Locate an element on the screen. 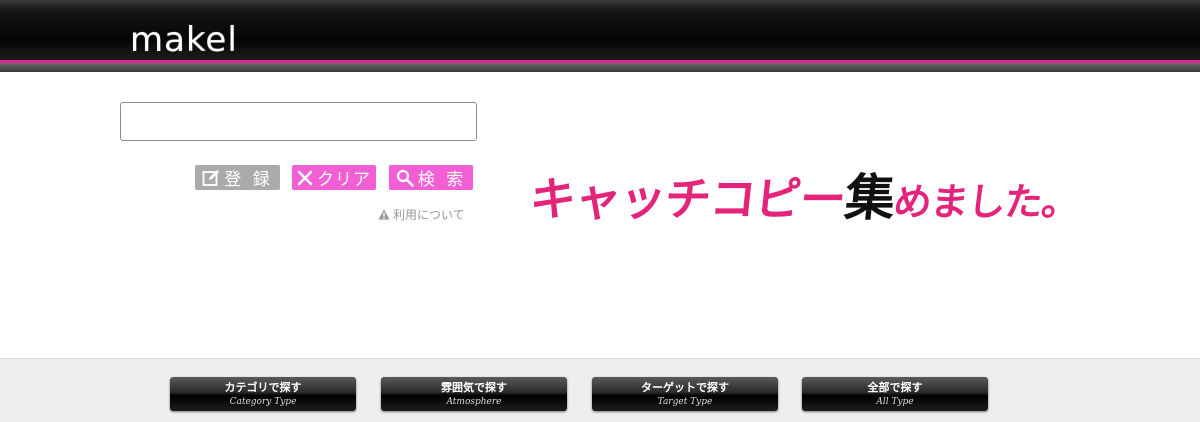 This screenshot has height=422, width=1200. nav-all-button: 全部で探す All Type is located at coordinates (895, 394).